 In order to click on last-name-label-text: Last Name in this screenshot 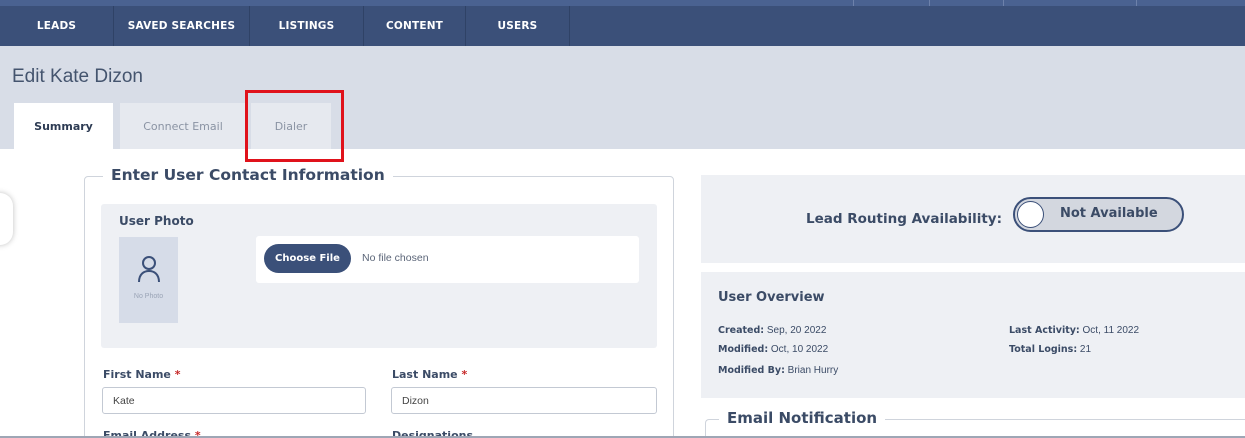, I will do `click(425, 374)`.